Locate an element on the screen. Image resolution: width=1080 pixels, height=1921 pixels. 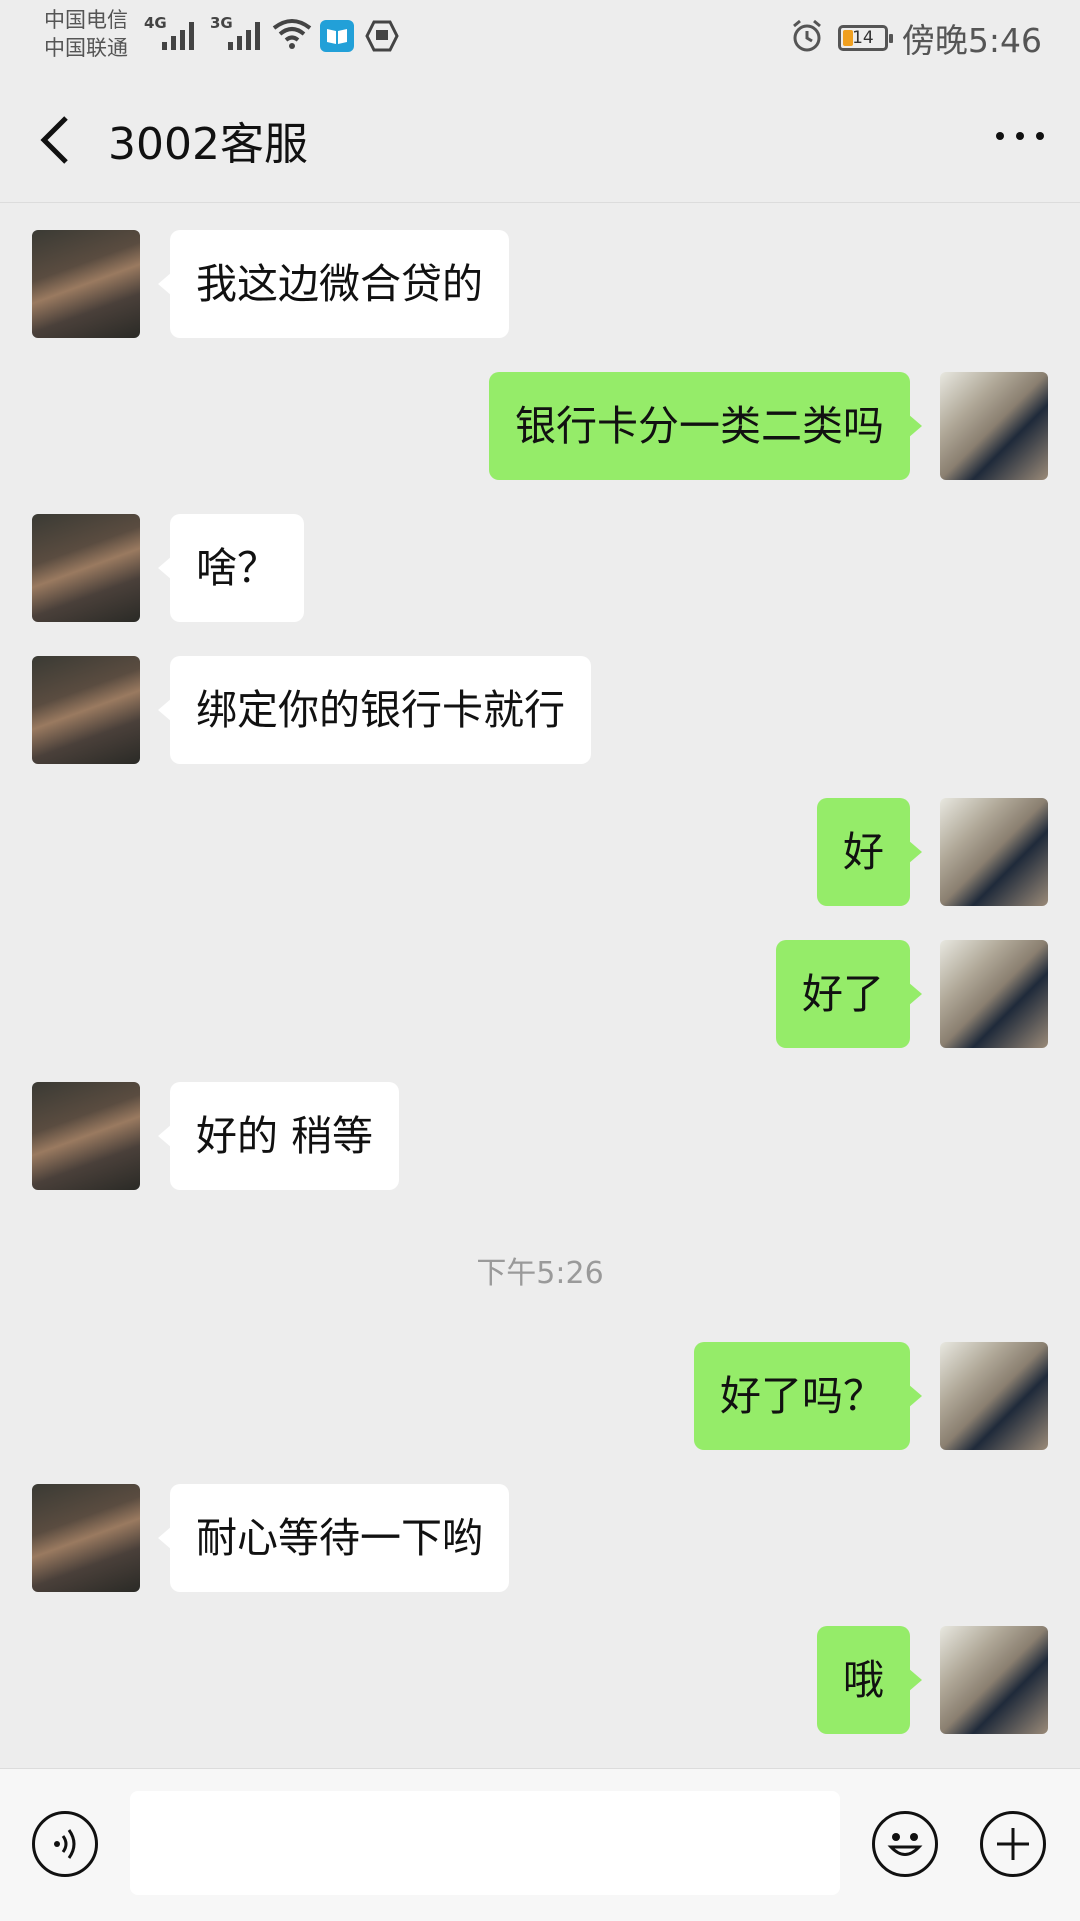
signal-3g-icon: 3G is located at coordinates (238, 33).